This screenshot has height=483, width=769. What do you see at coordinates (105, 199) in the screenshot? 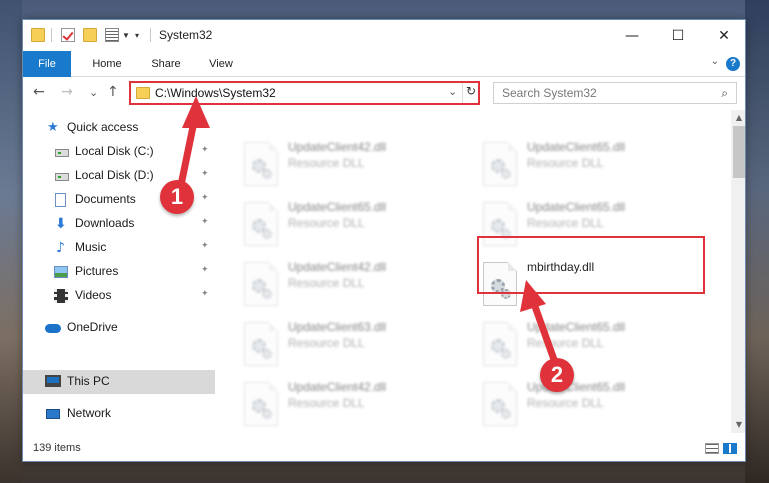
I see `sidebar-item-label: Documents` at bounding box center [105, 199].